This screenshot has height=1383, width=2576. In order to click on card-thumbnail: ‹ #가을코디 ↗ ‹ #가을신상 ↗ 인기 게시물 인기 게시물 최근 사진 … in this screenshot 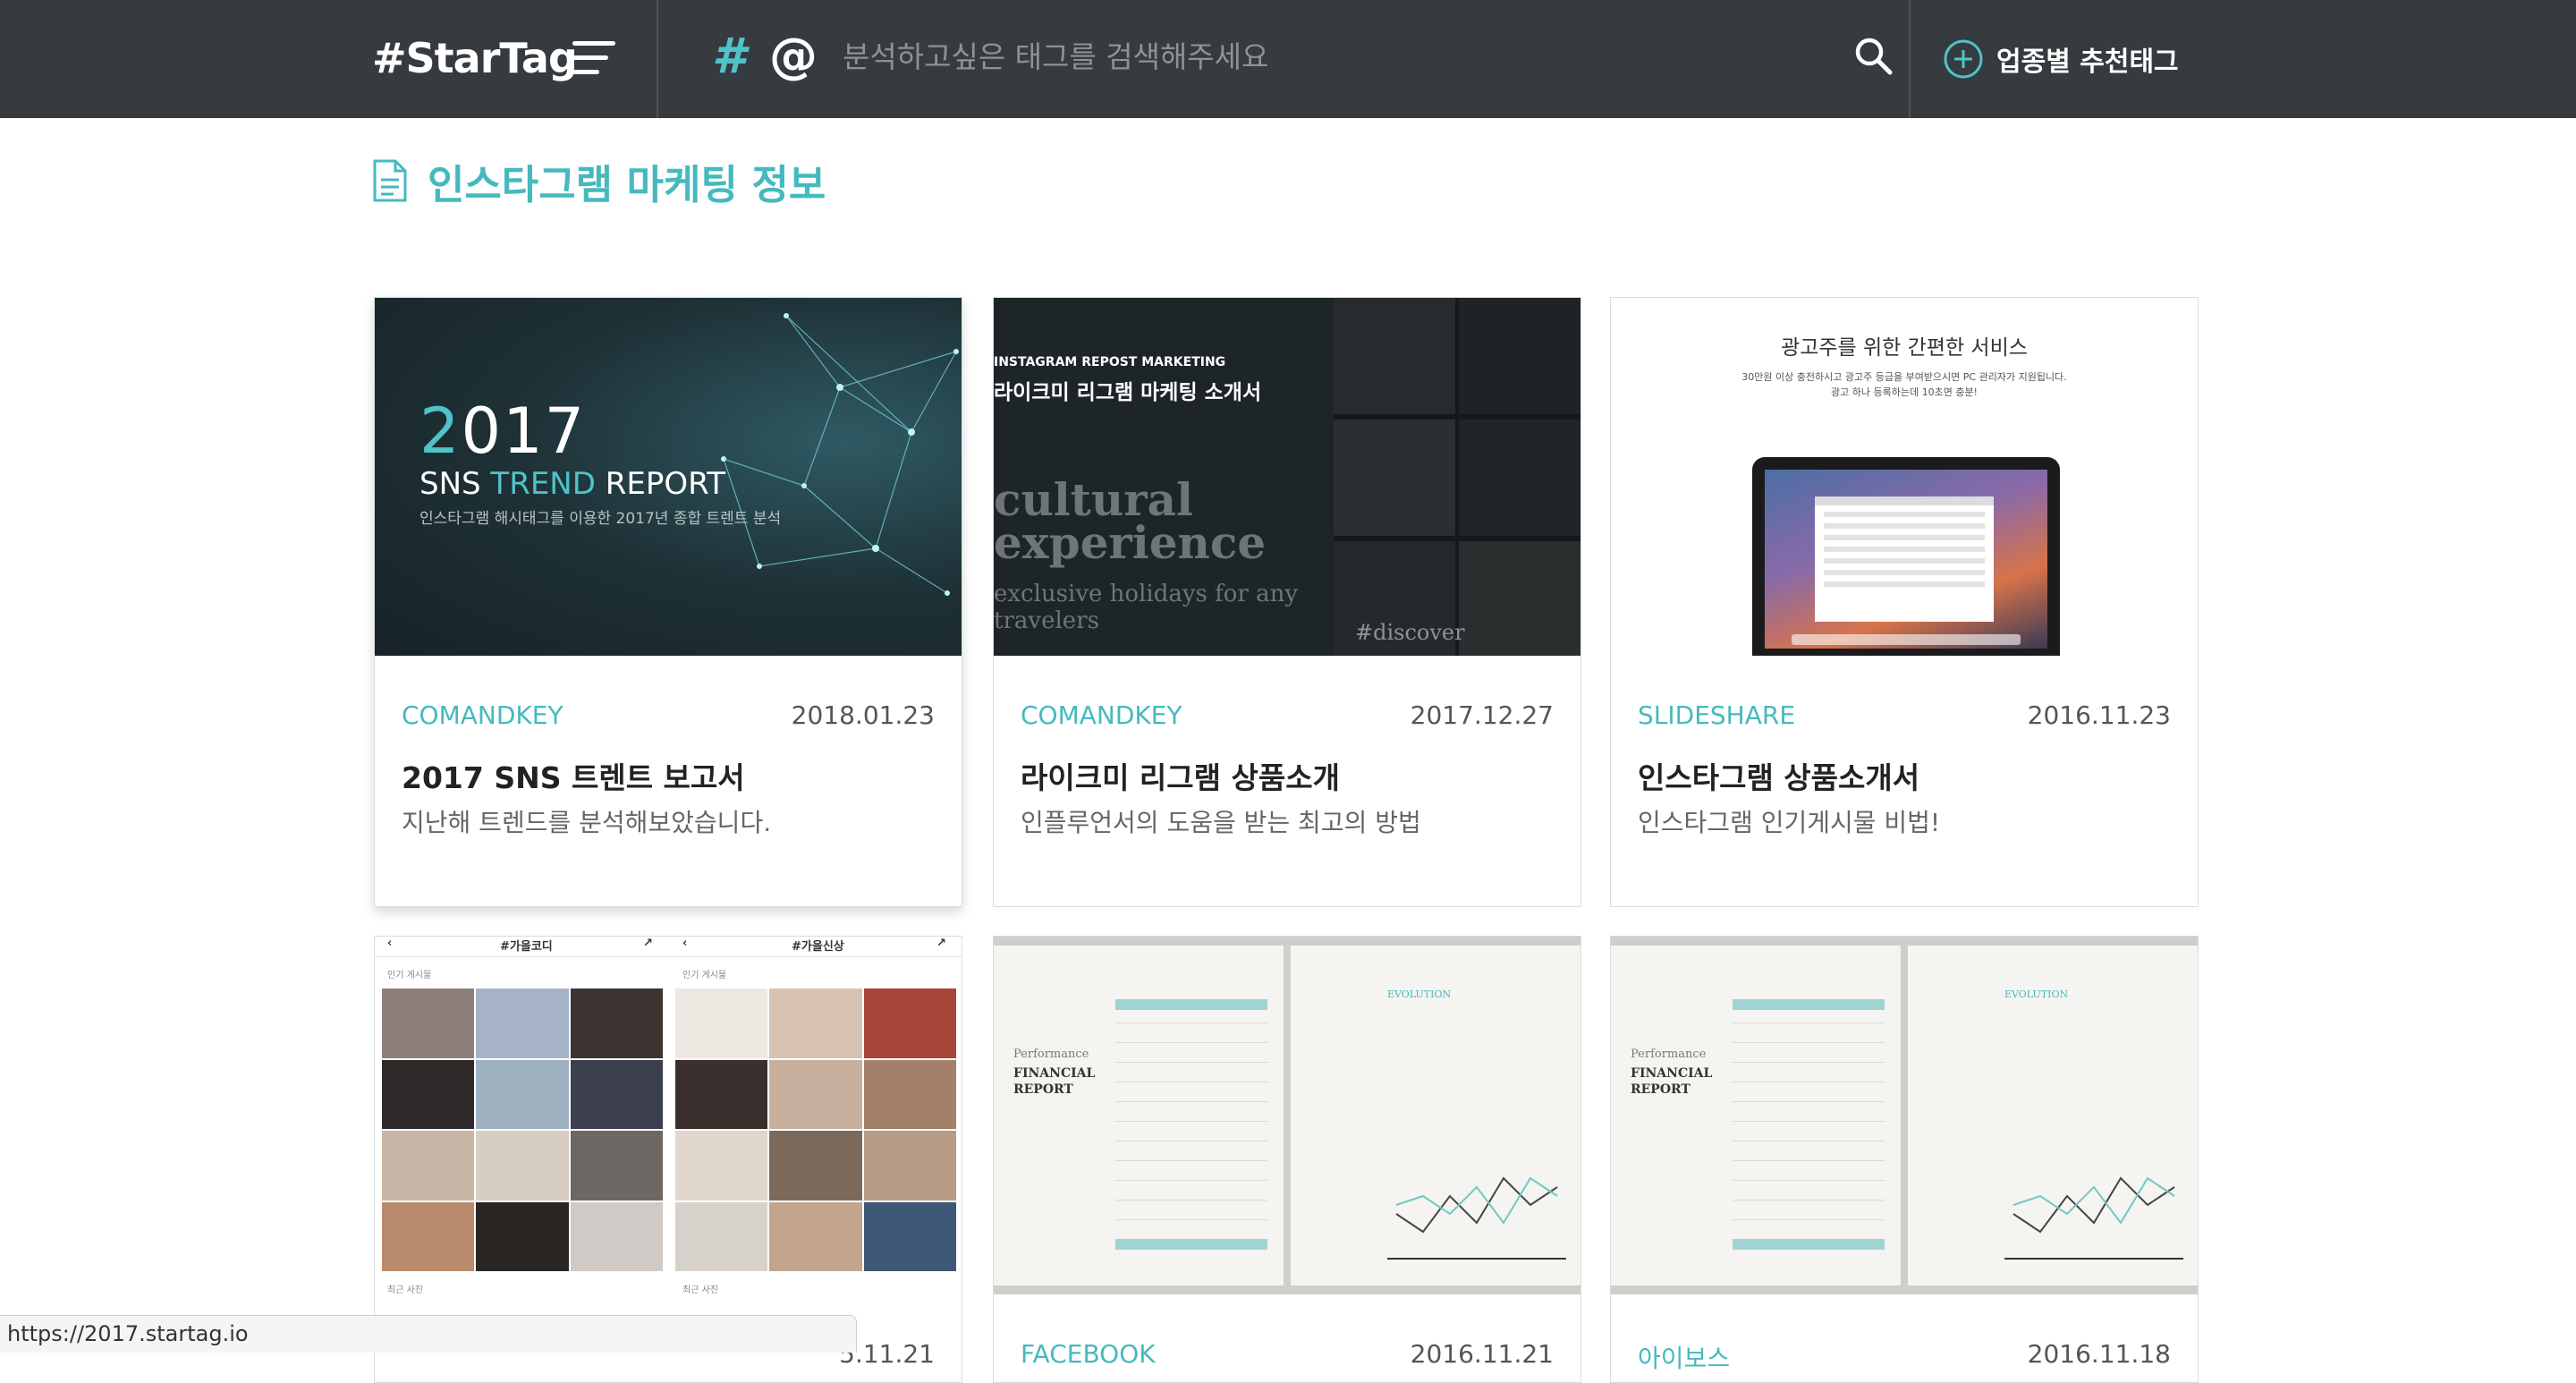, I will do `click(668, 1116)`.